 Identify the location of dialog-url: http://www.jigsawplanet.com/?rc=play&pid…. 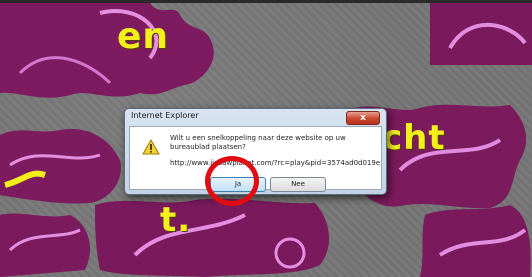
(275, 163).